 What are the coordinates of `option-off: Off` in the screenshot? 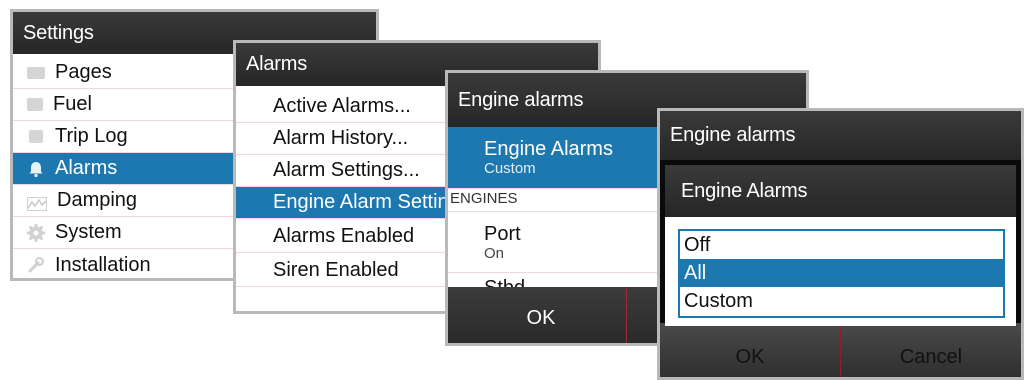 It's located at (841, 245).